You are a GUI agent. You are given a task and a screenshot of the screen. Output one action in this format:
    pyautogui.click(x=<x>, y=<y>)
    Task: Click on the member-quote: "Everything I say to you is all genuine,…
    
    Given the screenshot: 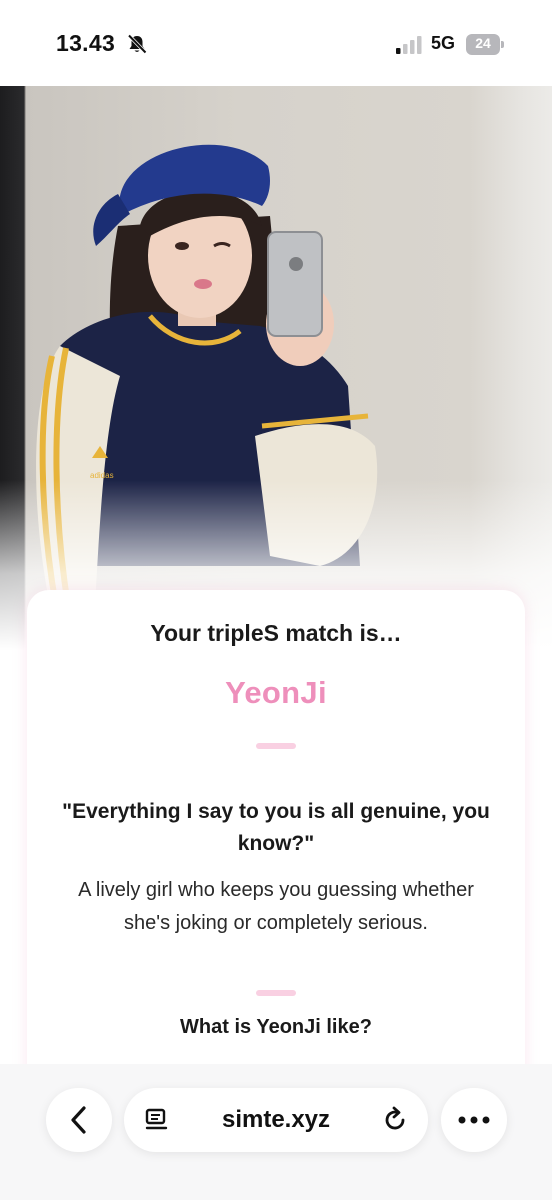 What is the action you would take?
    pyautogui.click(x=276, y=827)
    